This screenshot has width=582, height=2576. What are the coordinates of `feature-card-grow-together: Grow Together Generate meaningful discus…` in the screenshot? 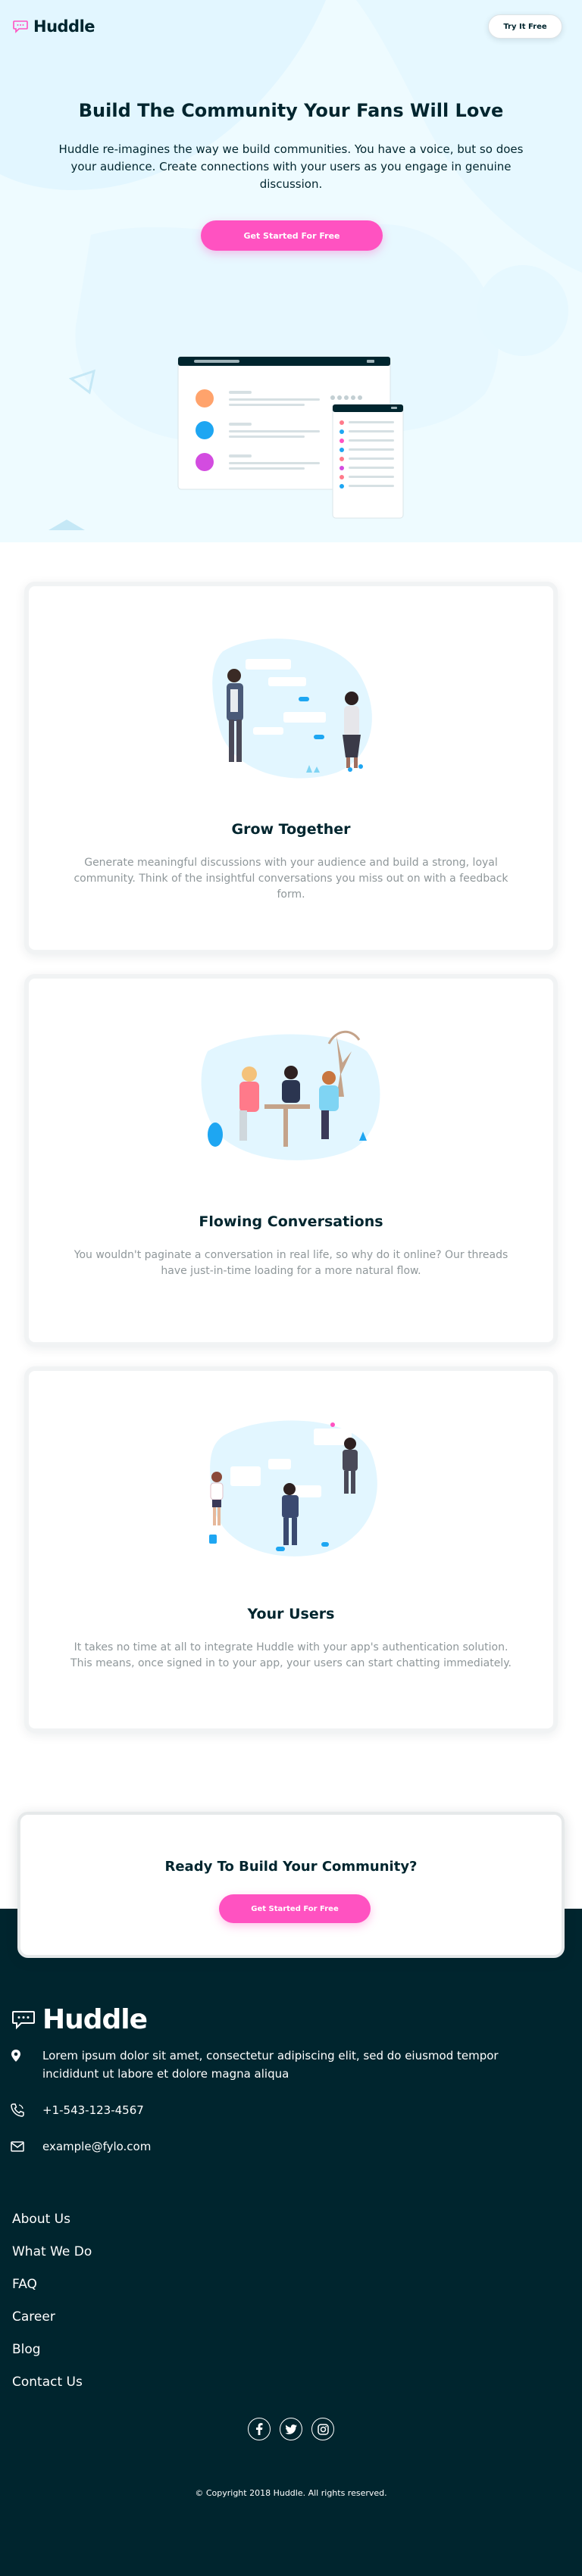 It's located at (291, 768).